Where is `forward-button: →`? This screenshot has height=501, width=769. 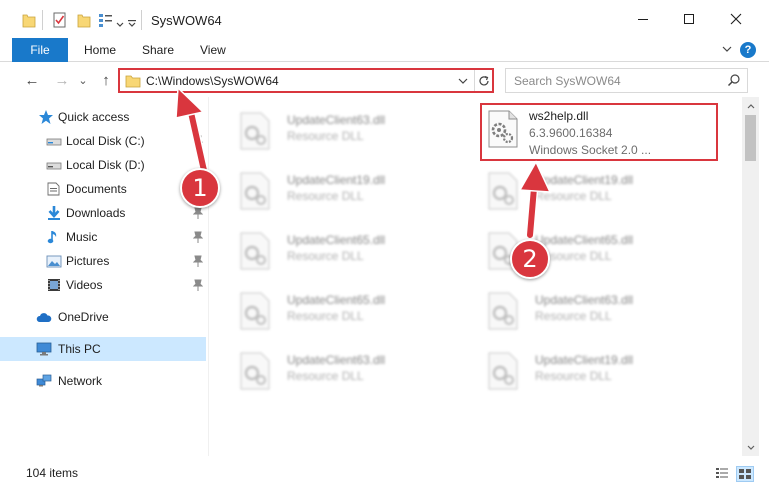
forward-button: → is located at coordinates (62, 80).